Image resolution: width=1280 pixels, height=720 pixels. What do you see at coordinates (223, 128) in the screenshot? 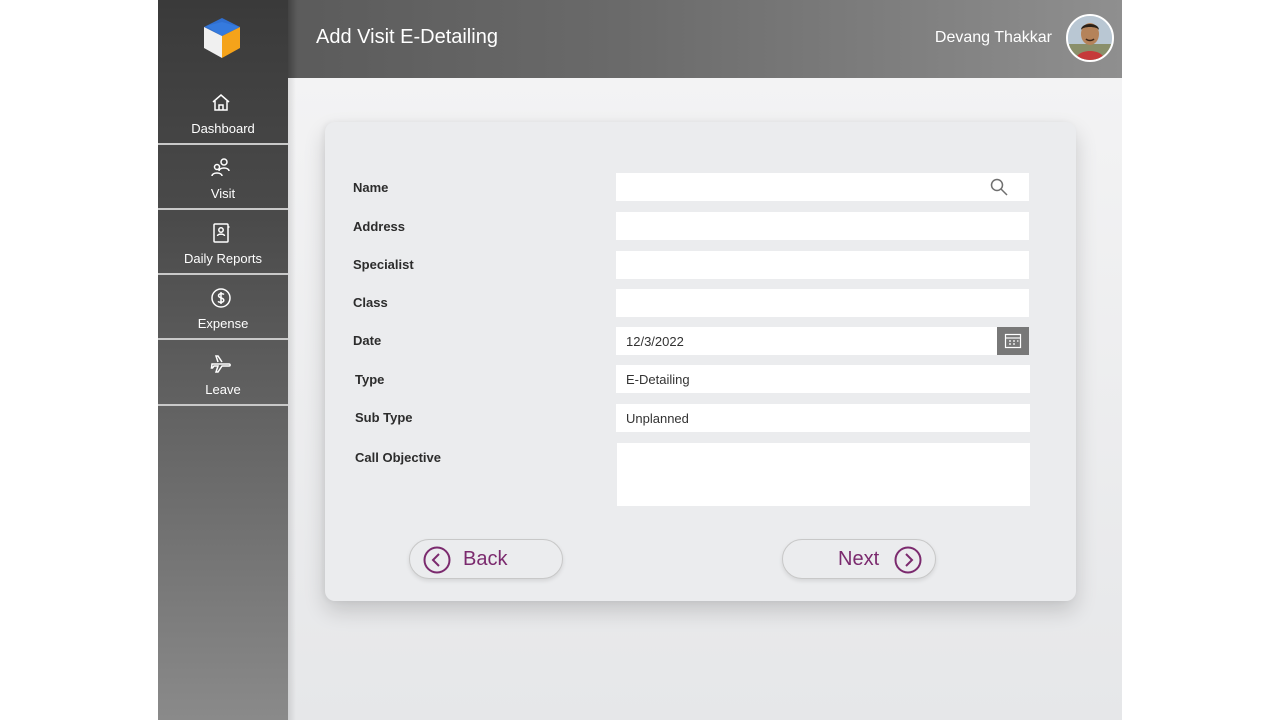
I see `sidebar-item-label: Dashboard` at bounding box center [223, 128].